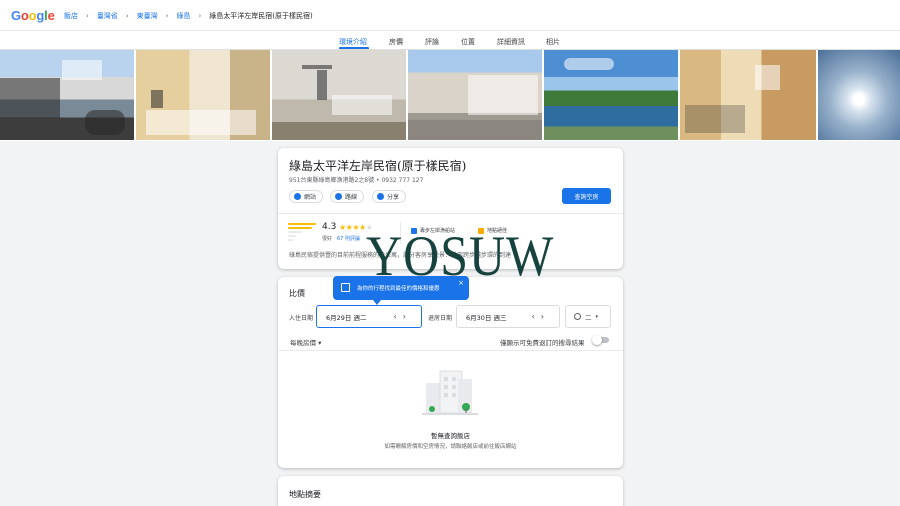 This screenshot has width=900, height=506. What do you see at coordinates (71, 16) in the screenshot?
I see `breadcrumb-hotels: 飯店` at bounding box center [71, 16].